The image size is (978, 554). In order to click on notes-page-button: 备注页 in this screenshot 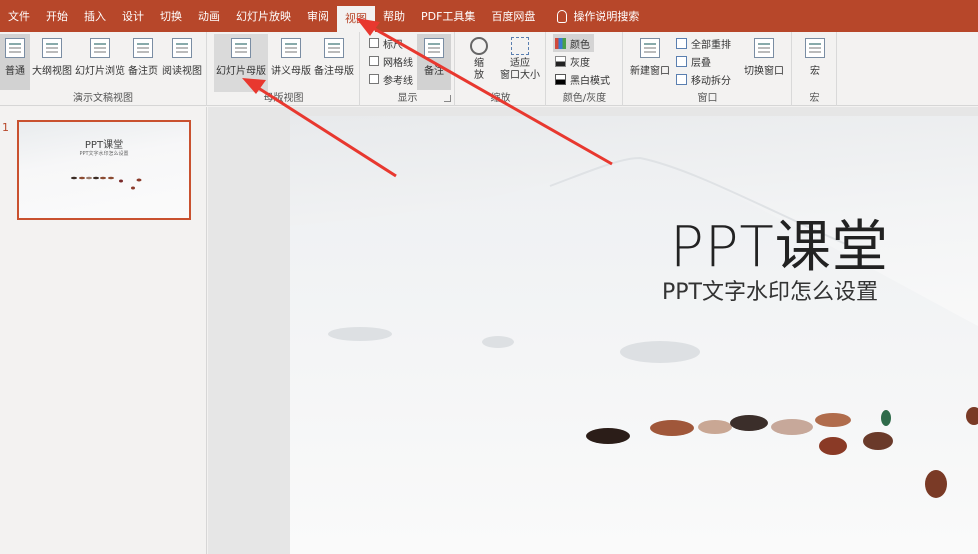, I will do `click(143, 62)`.